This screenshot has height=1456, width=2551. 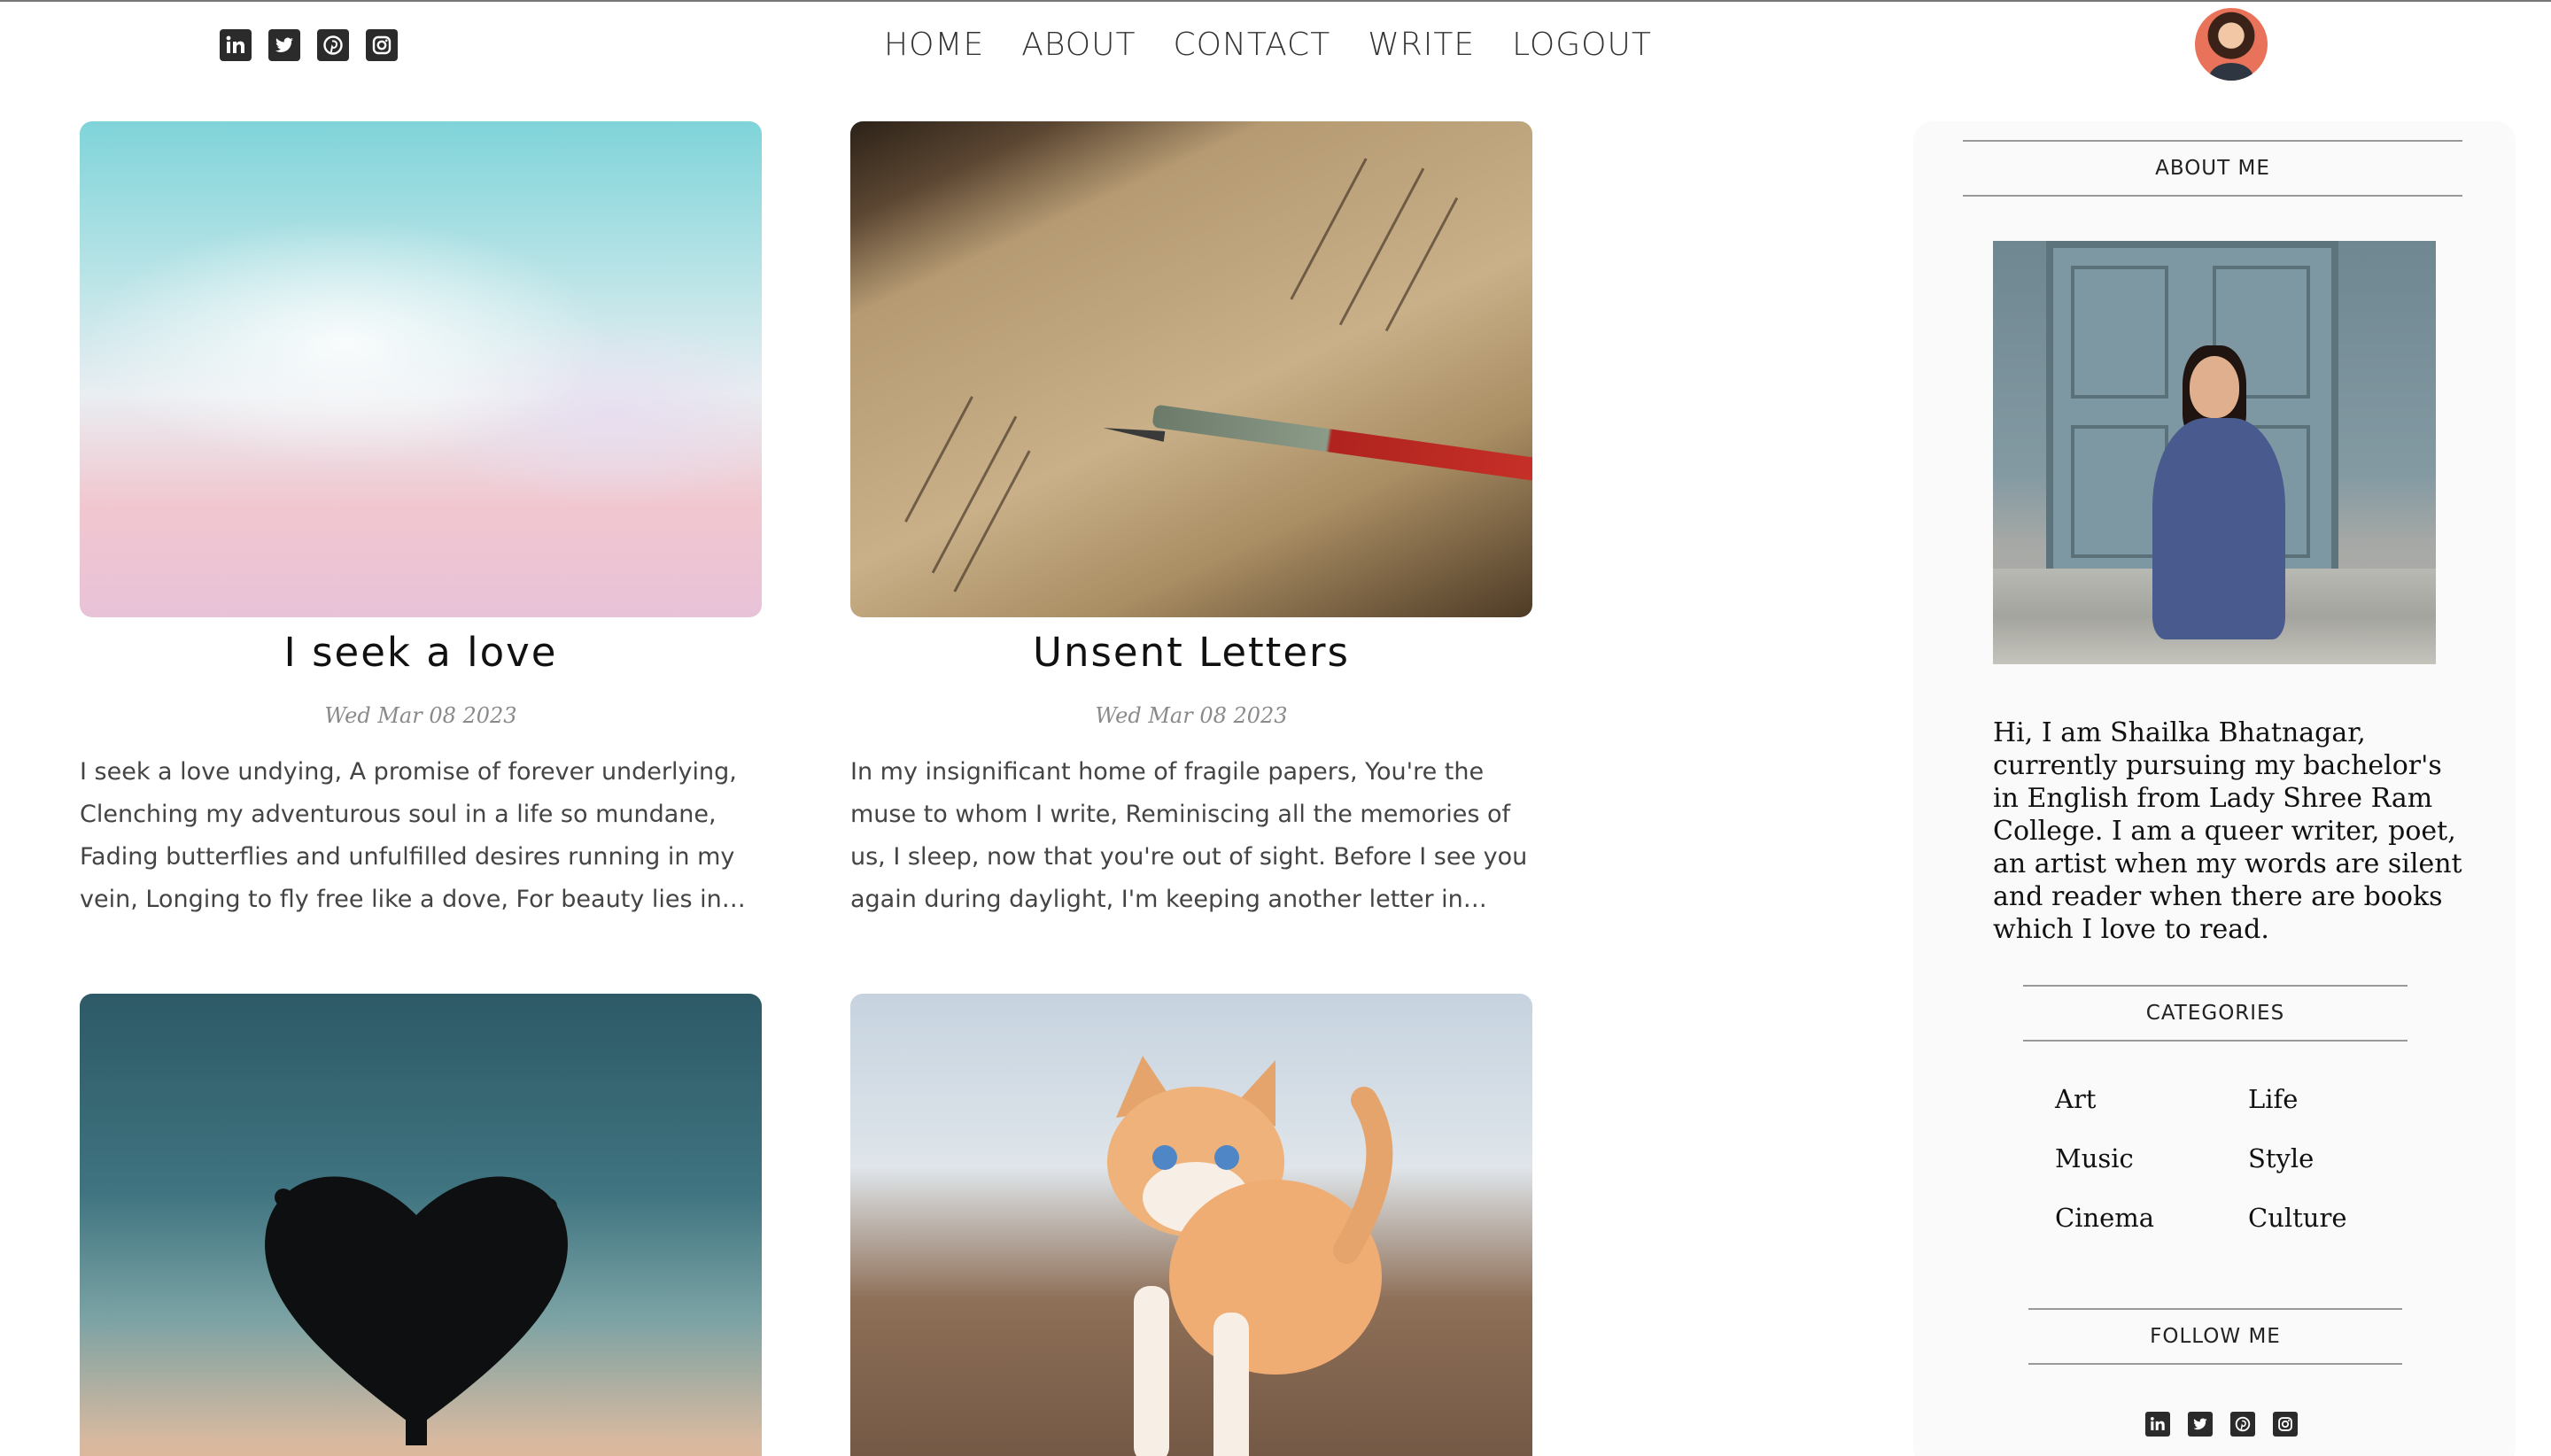 I want to click on category-cinema: Cinema, so click(x=2151, y=1218).